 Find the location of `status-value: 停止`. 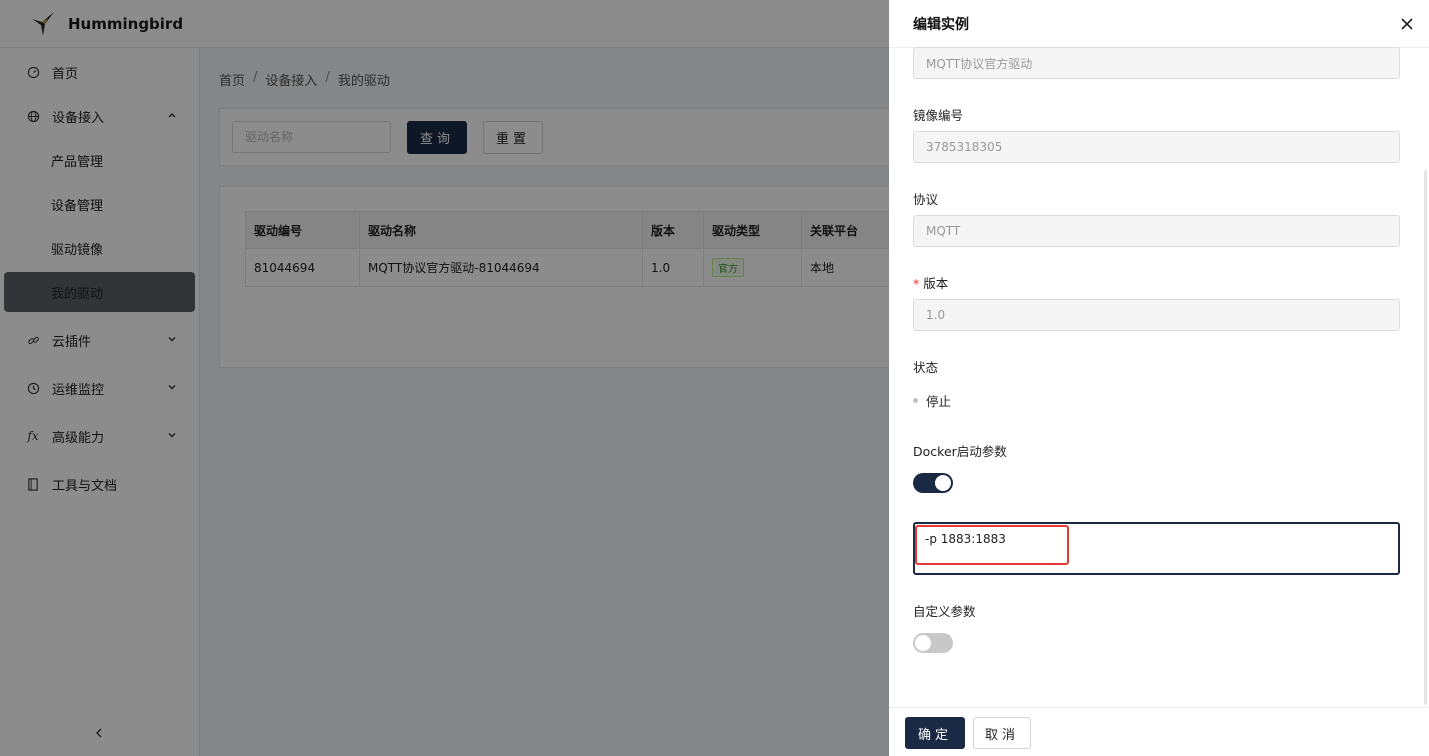

status-value: 停止 is located at coordinates (939, 401).